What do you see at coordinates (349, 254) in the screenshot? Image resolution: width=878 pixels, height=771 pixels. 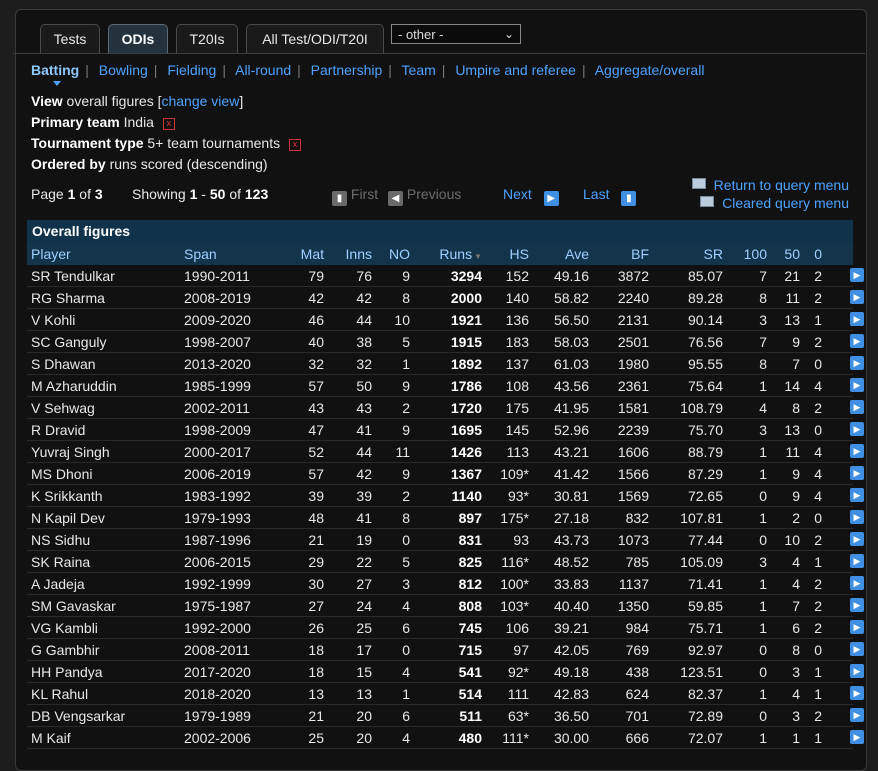 I see `column-header-inns: Inns` at bounding box center [349, 254].